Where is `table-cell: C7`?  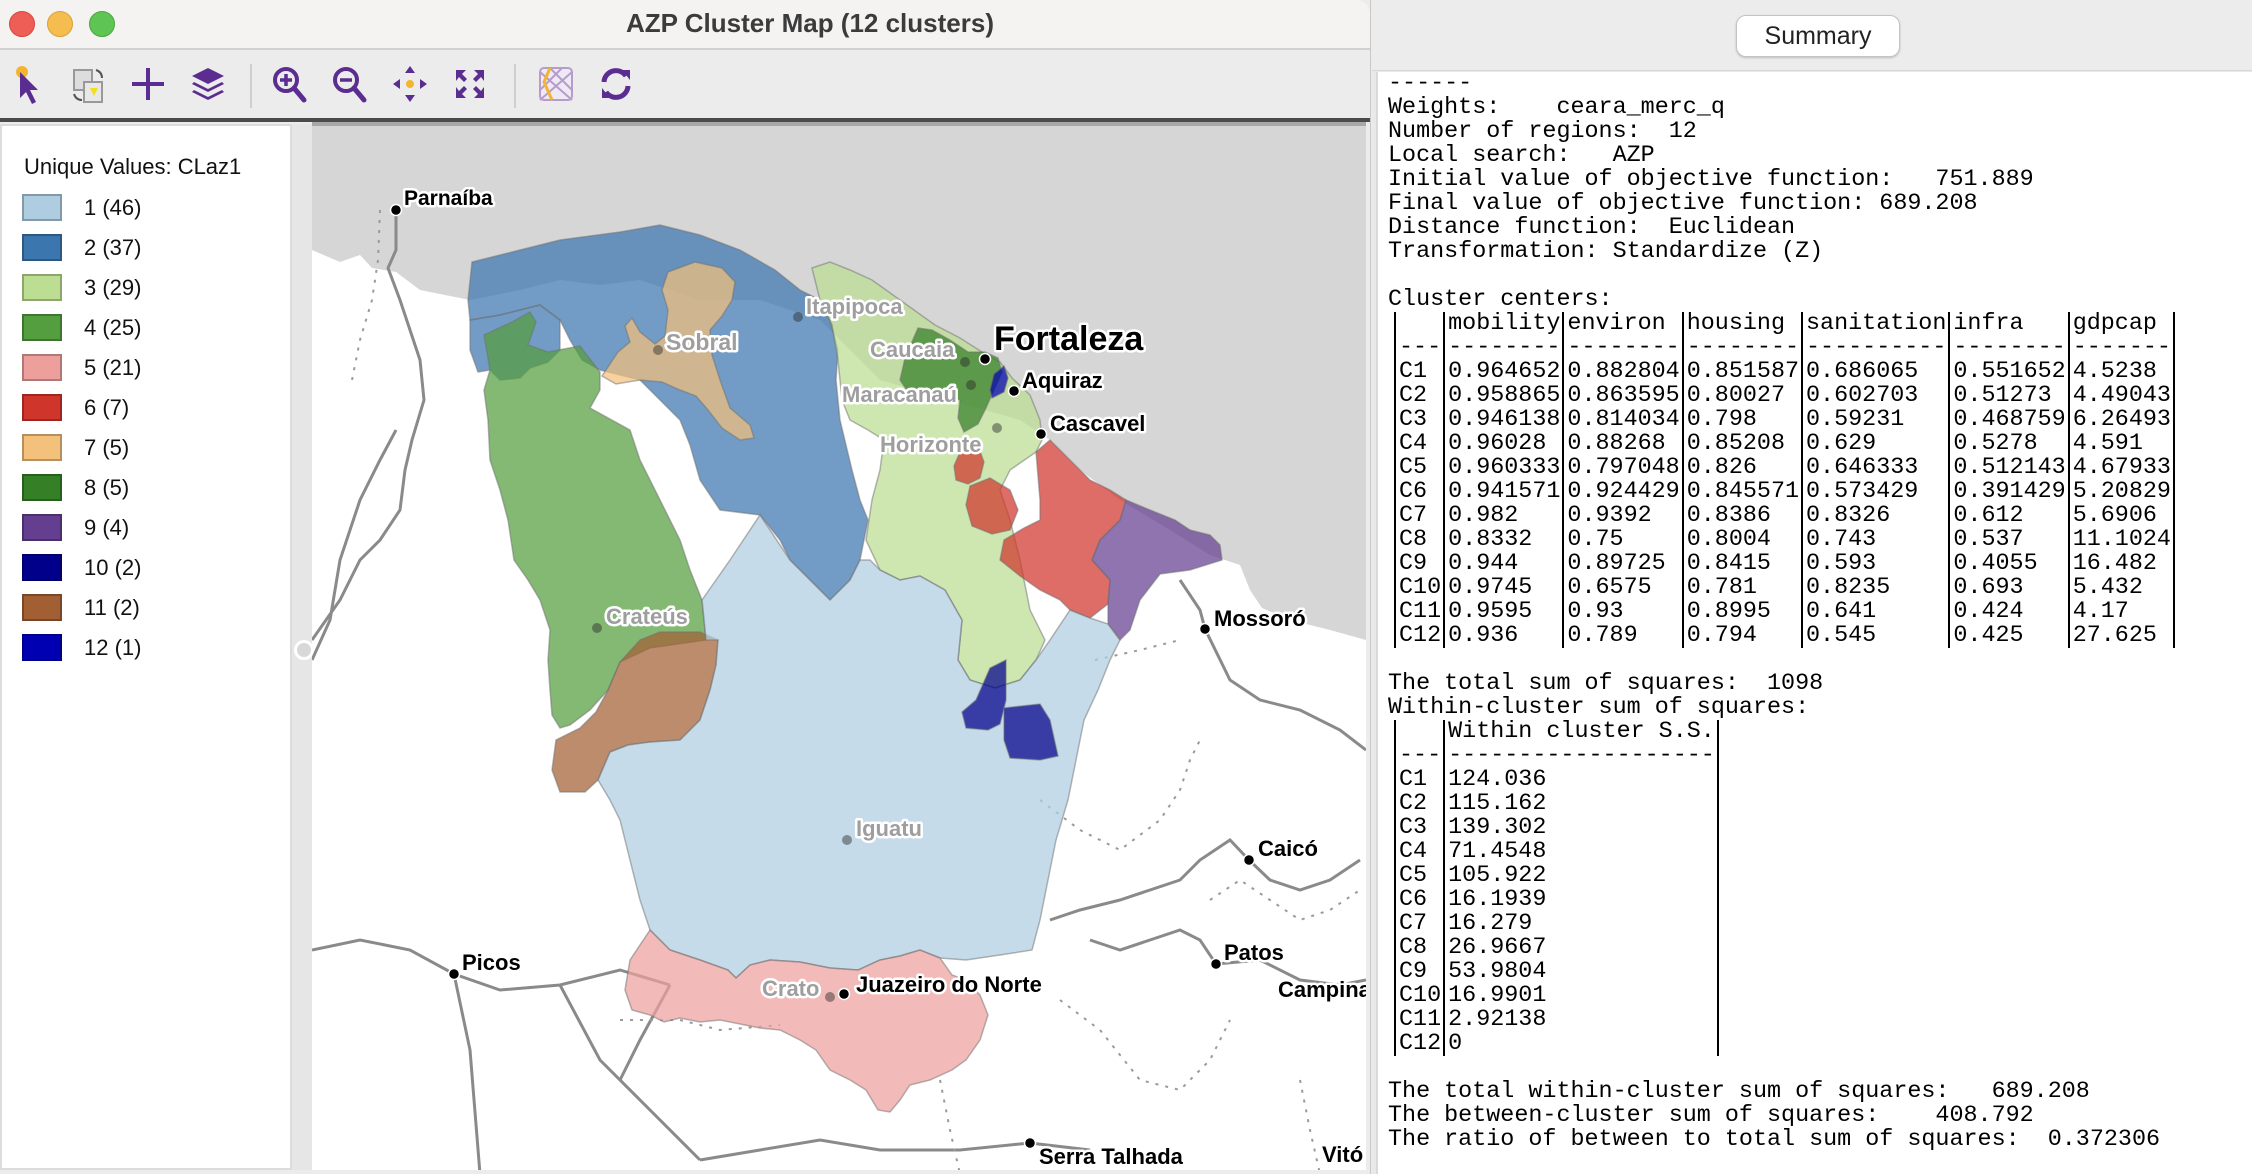
table-cell: C7 is located at coordinates (1419, 924).